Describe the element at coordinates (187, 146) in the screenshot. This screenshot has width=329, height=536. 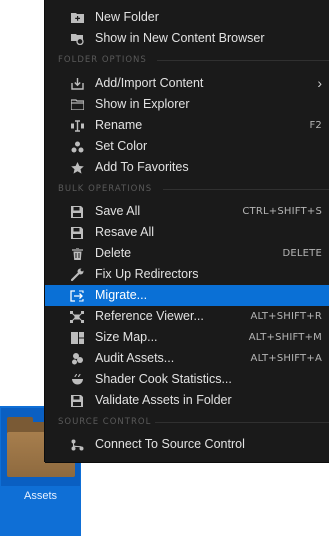
I see `menu-item-set-color: Set Color` at that location.